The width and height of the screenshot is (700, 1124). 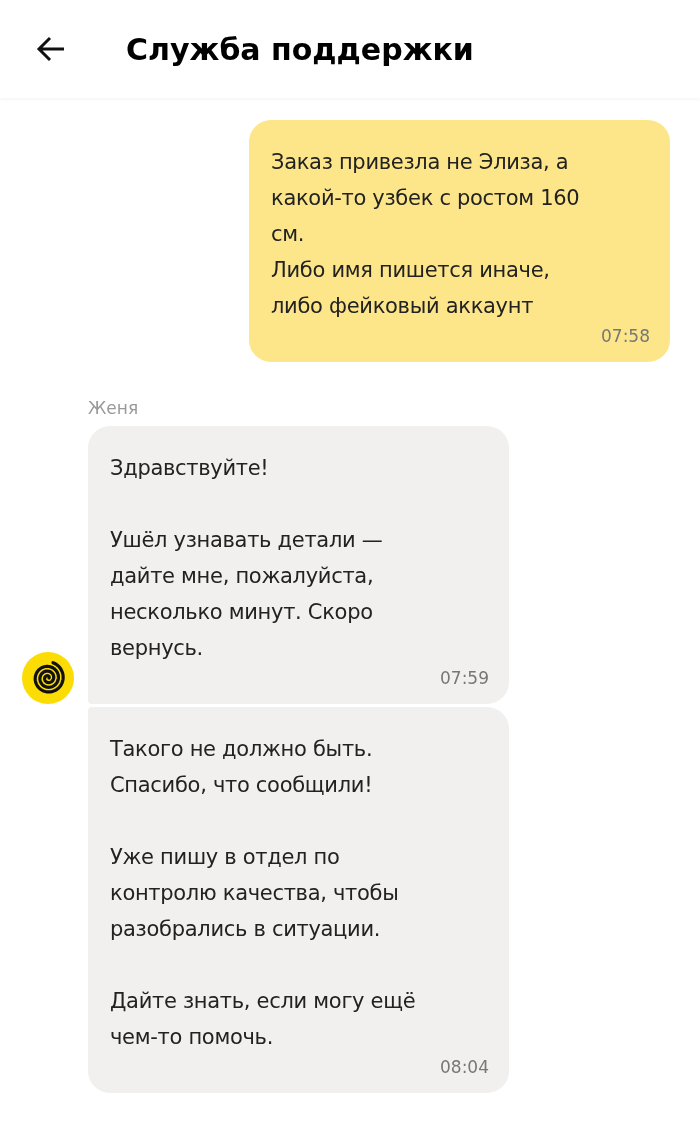 What do you see at coordinates (114, 408) in the screenshot?
I see `sender-name: Женя` at bounding box center [114, 408].